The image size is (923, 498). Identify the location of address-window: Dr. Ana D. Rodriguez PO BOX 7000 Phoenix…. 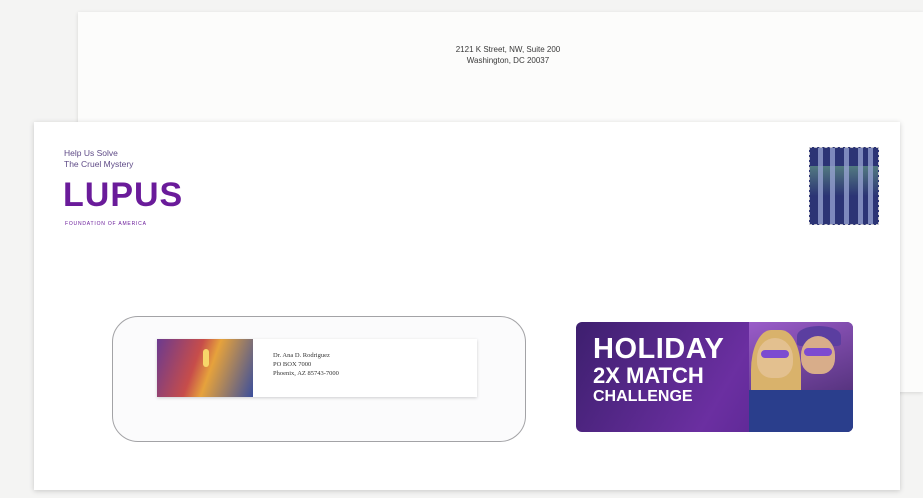
(319, 379).